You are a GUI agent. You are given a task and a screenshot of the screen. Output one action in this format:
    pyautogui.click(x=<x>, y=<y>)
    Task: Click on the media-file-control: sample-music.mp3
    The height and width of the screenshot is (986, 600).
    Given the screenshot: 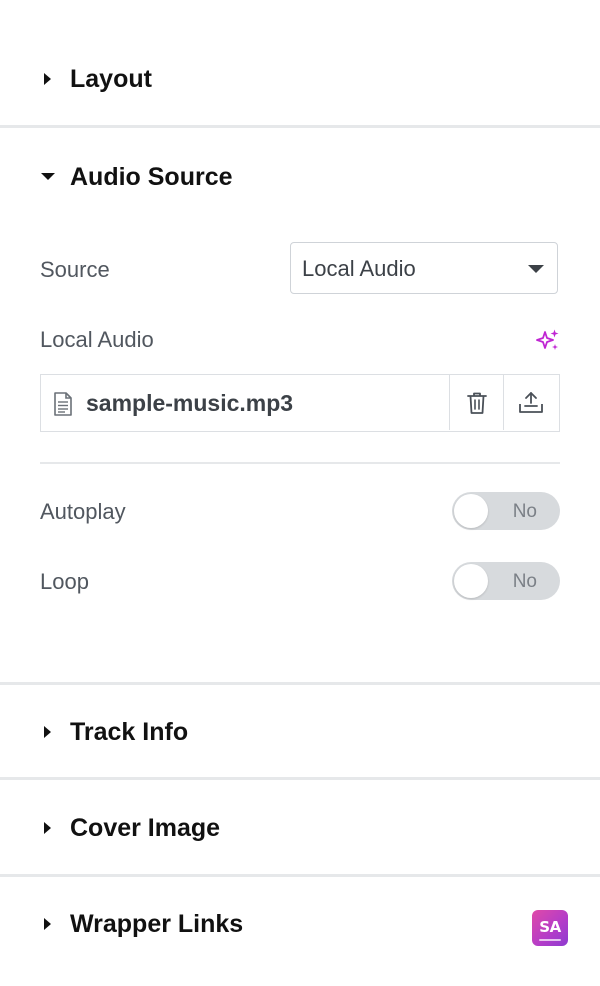 What is the action you would take?
    pyautogui.click(x=300, y=403)
    